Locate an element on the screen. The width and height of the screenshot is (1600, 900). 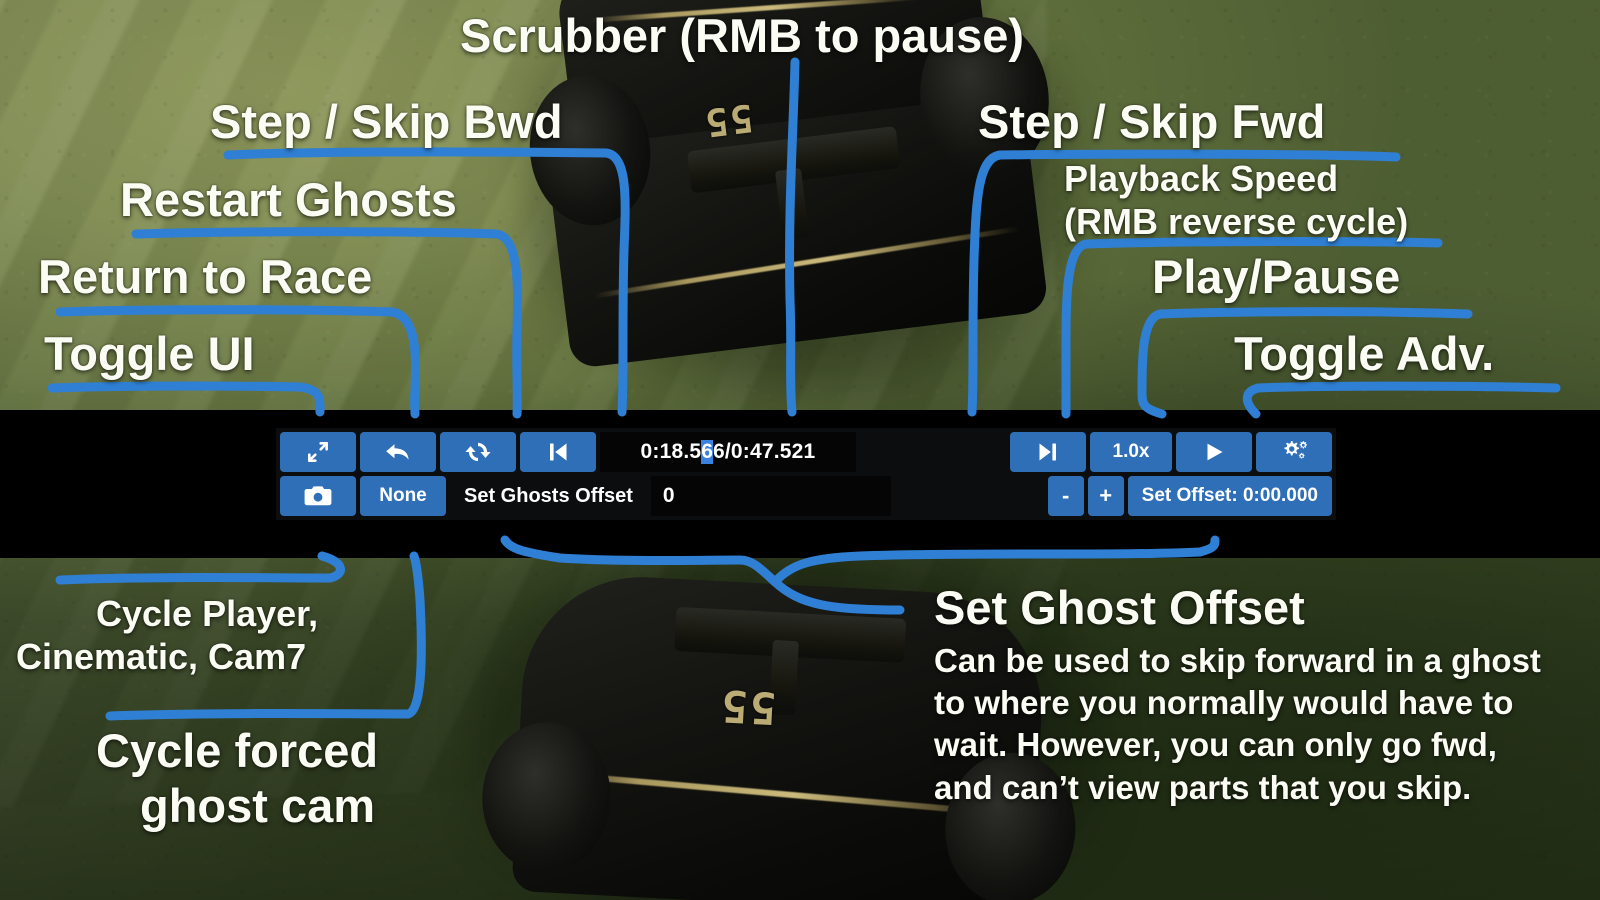
toolbar-row-primary: 0:18.5 6 6 / 0:47.521 1.0x is located at coordinates (806, 452).